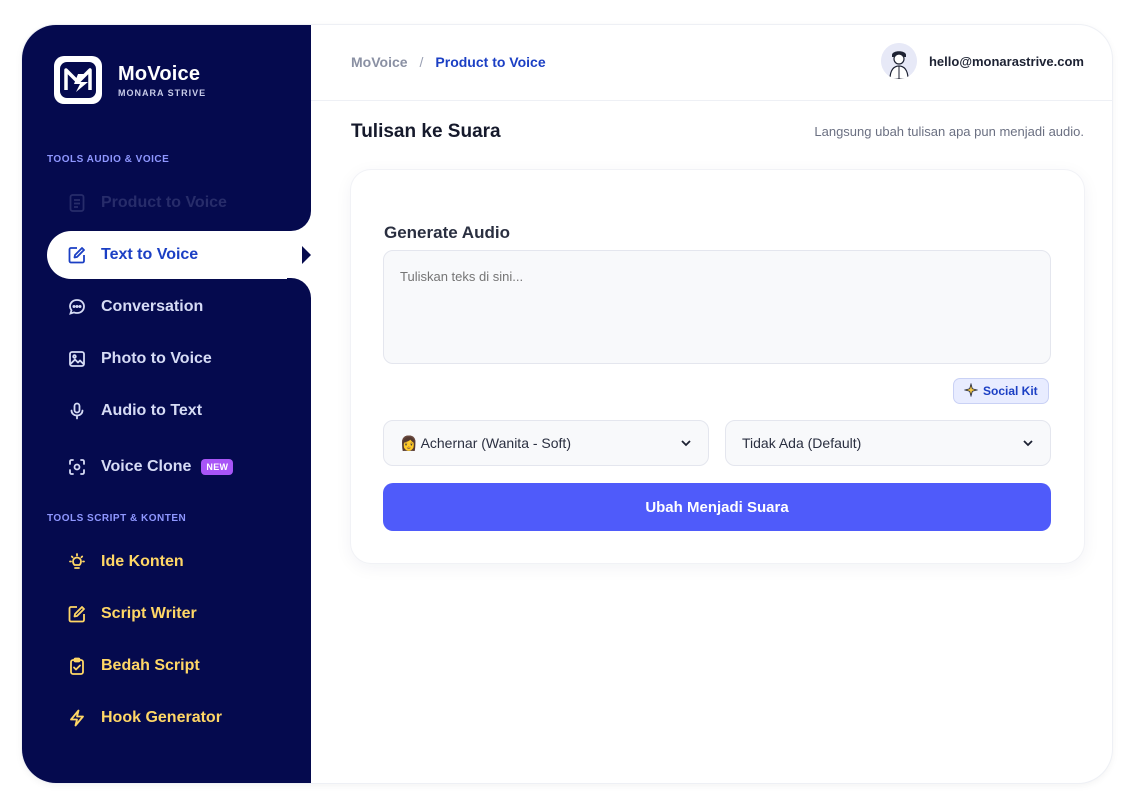  I want to click on woman-emoji-icon: 👩, so click(409, 442).